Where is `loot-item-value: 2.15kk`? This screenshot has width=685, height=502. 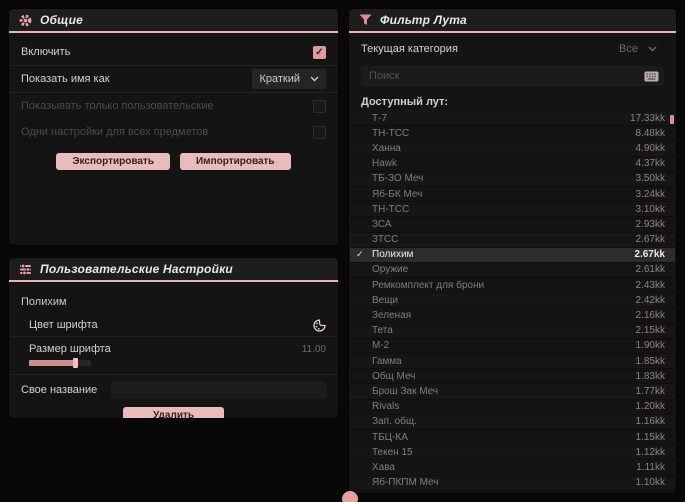 loot-item-value: 2.15kk is located at coordinates (650, 331).